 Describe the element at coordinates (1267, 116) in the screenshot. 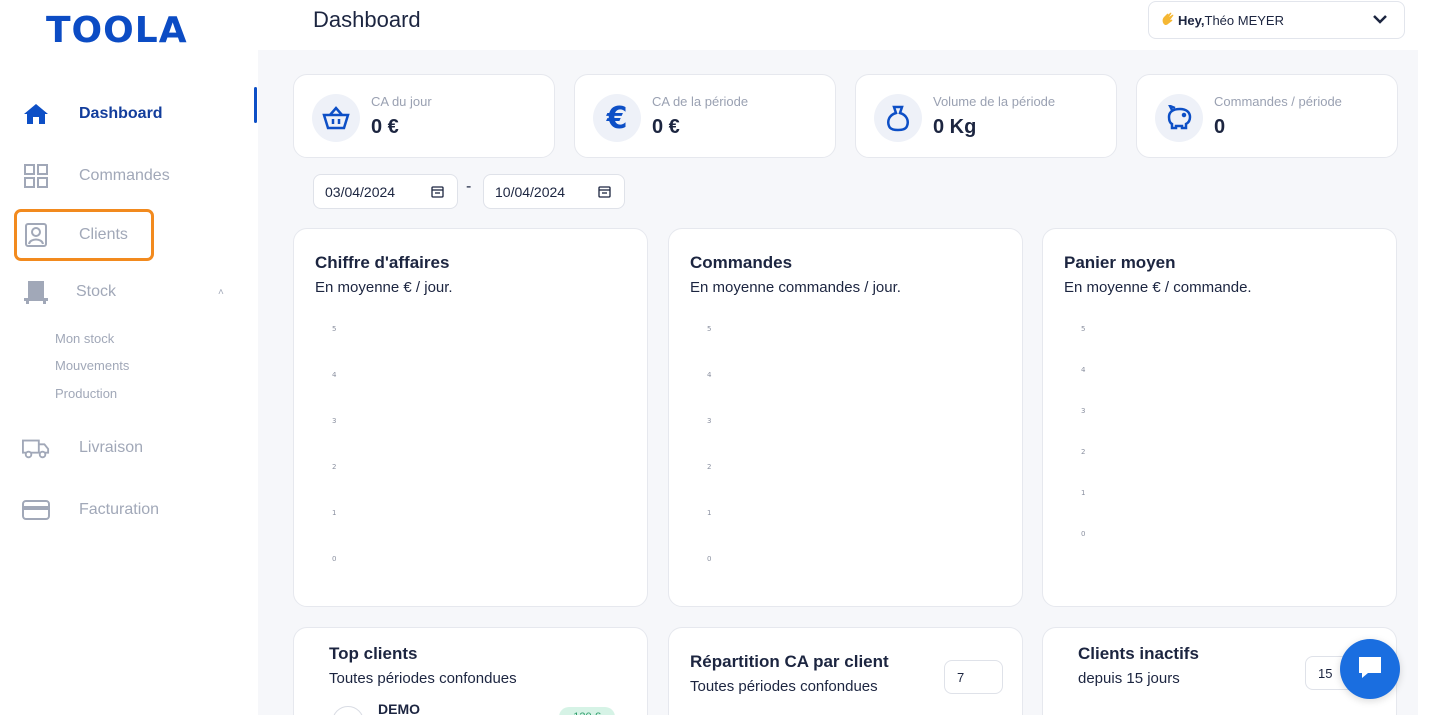

I see `stat-card-commandes: Commandes / période 0` at that location.